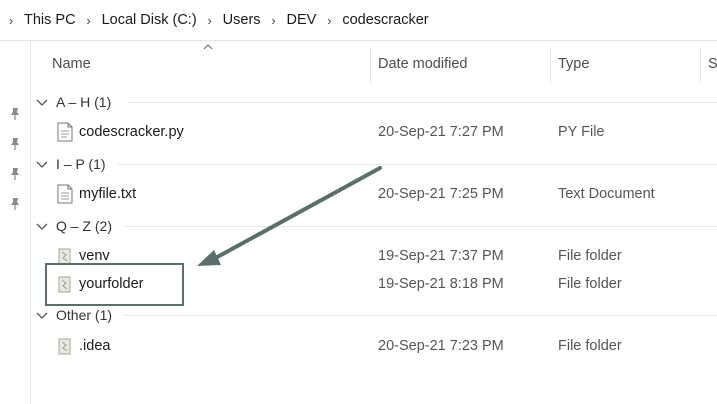  Describe the element at coordinates (149, 20) in the screenshot. I see `breadcrumb-item-local-disk: Local Disk (C:)` at that location.